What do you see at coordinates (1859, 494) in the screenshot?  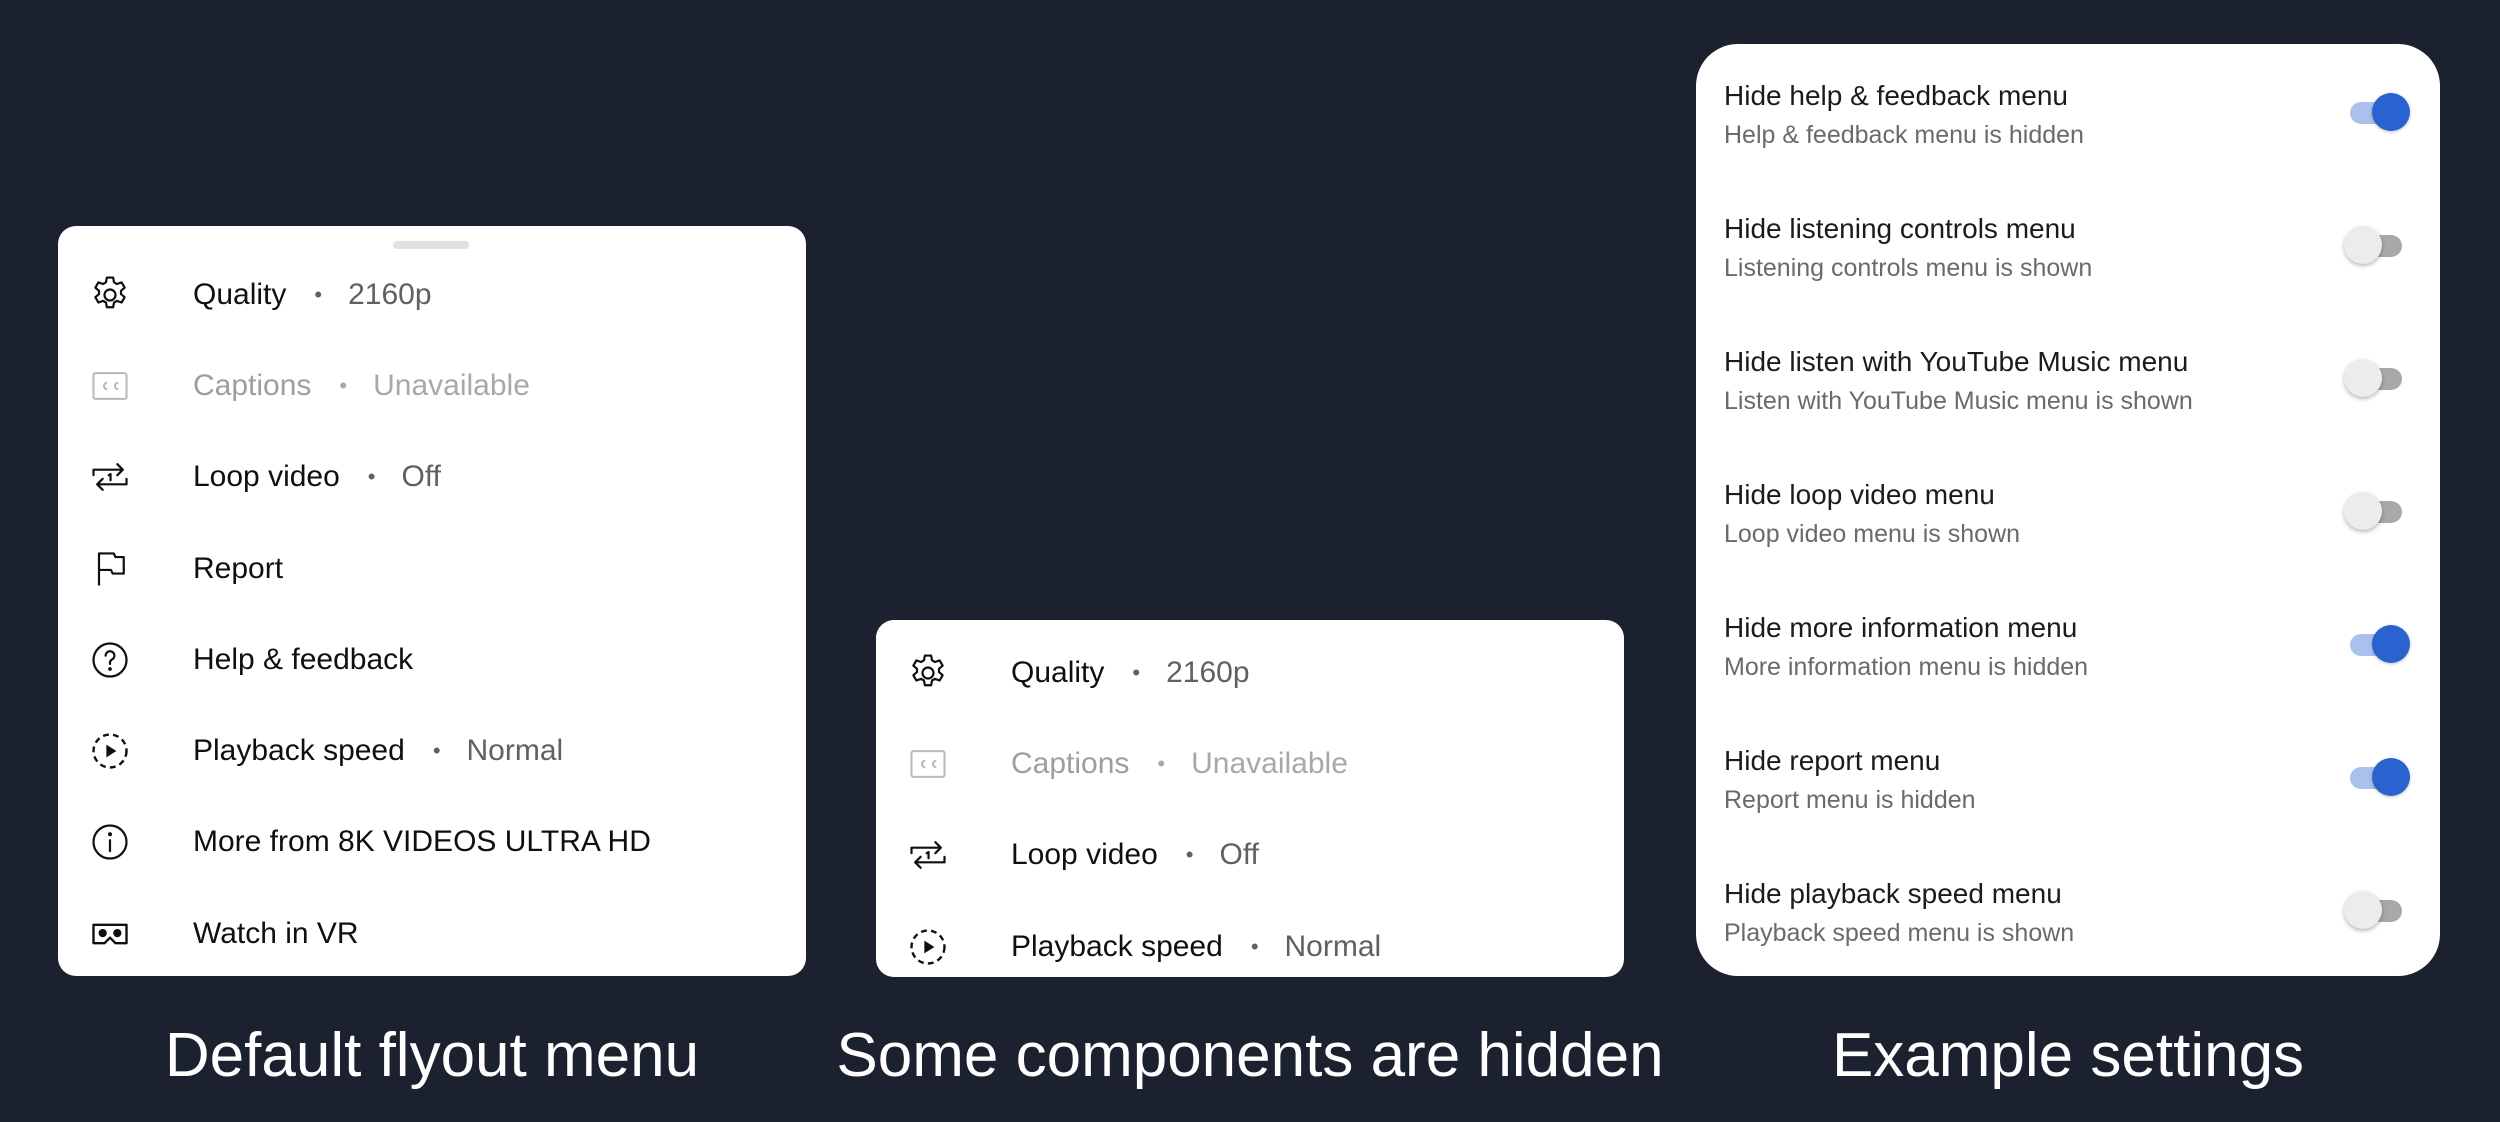 I see `setting-title: Hide loop video menu` at bounding box center [1859, 494].